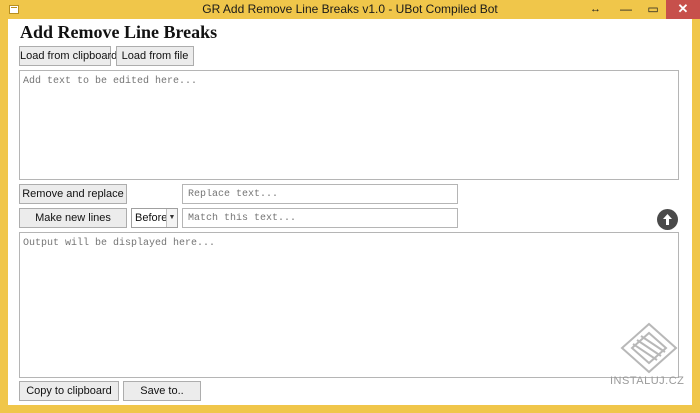 Image resolution: width=700 pixels, height=413 pixels. I want to click on position-select-value: Before, so click(151, 218).